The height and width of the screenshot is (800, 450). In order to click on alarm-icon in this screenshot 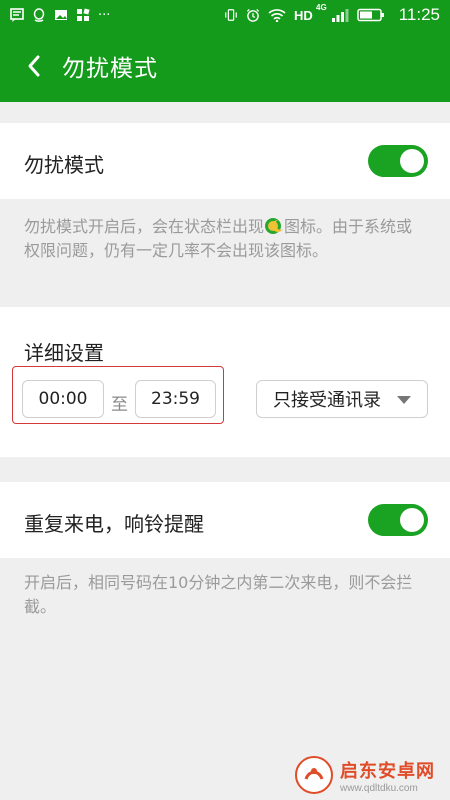, I will do `click(253, 15)`.